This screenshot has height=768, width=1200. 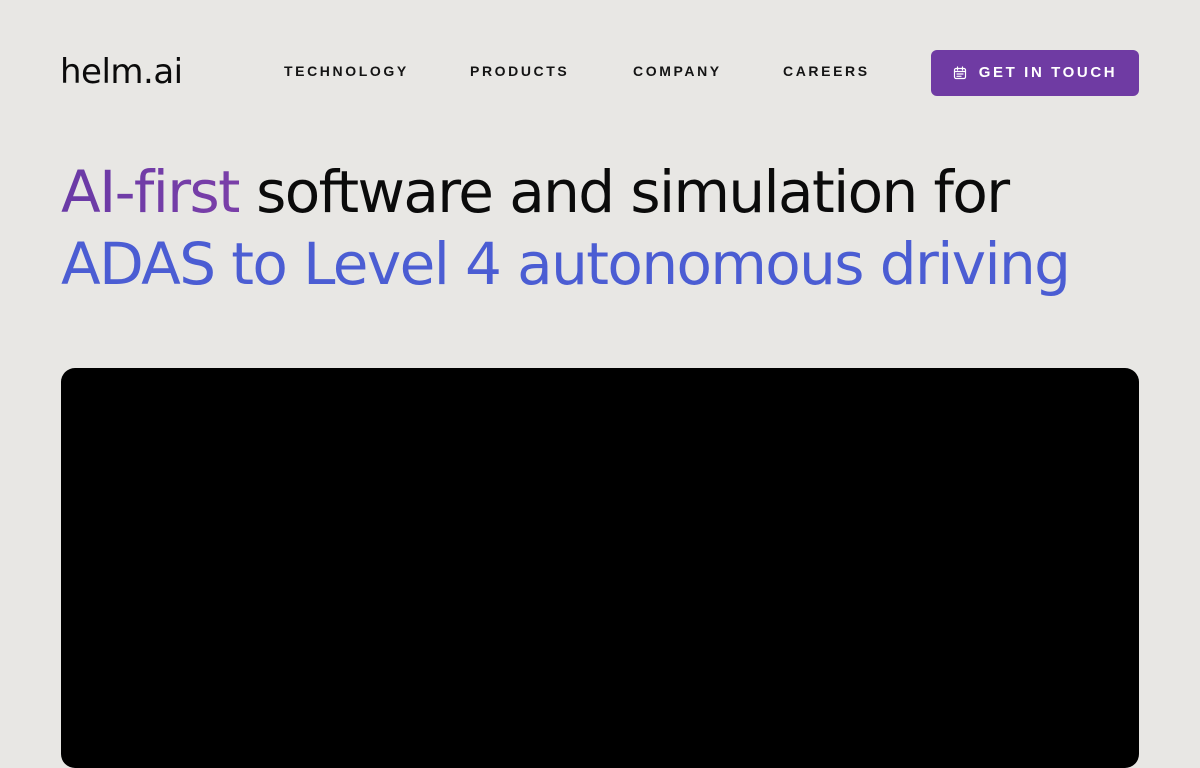 I want to click on nav-item-company: COMPANY, so click(x=677, y=71).